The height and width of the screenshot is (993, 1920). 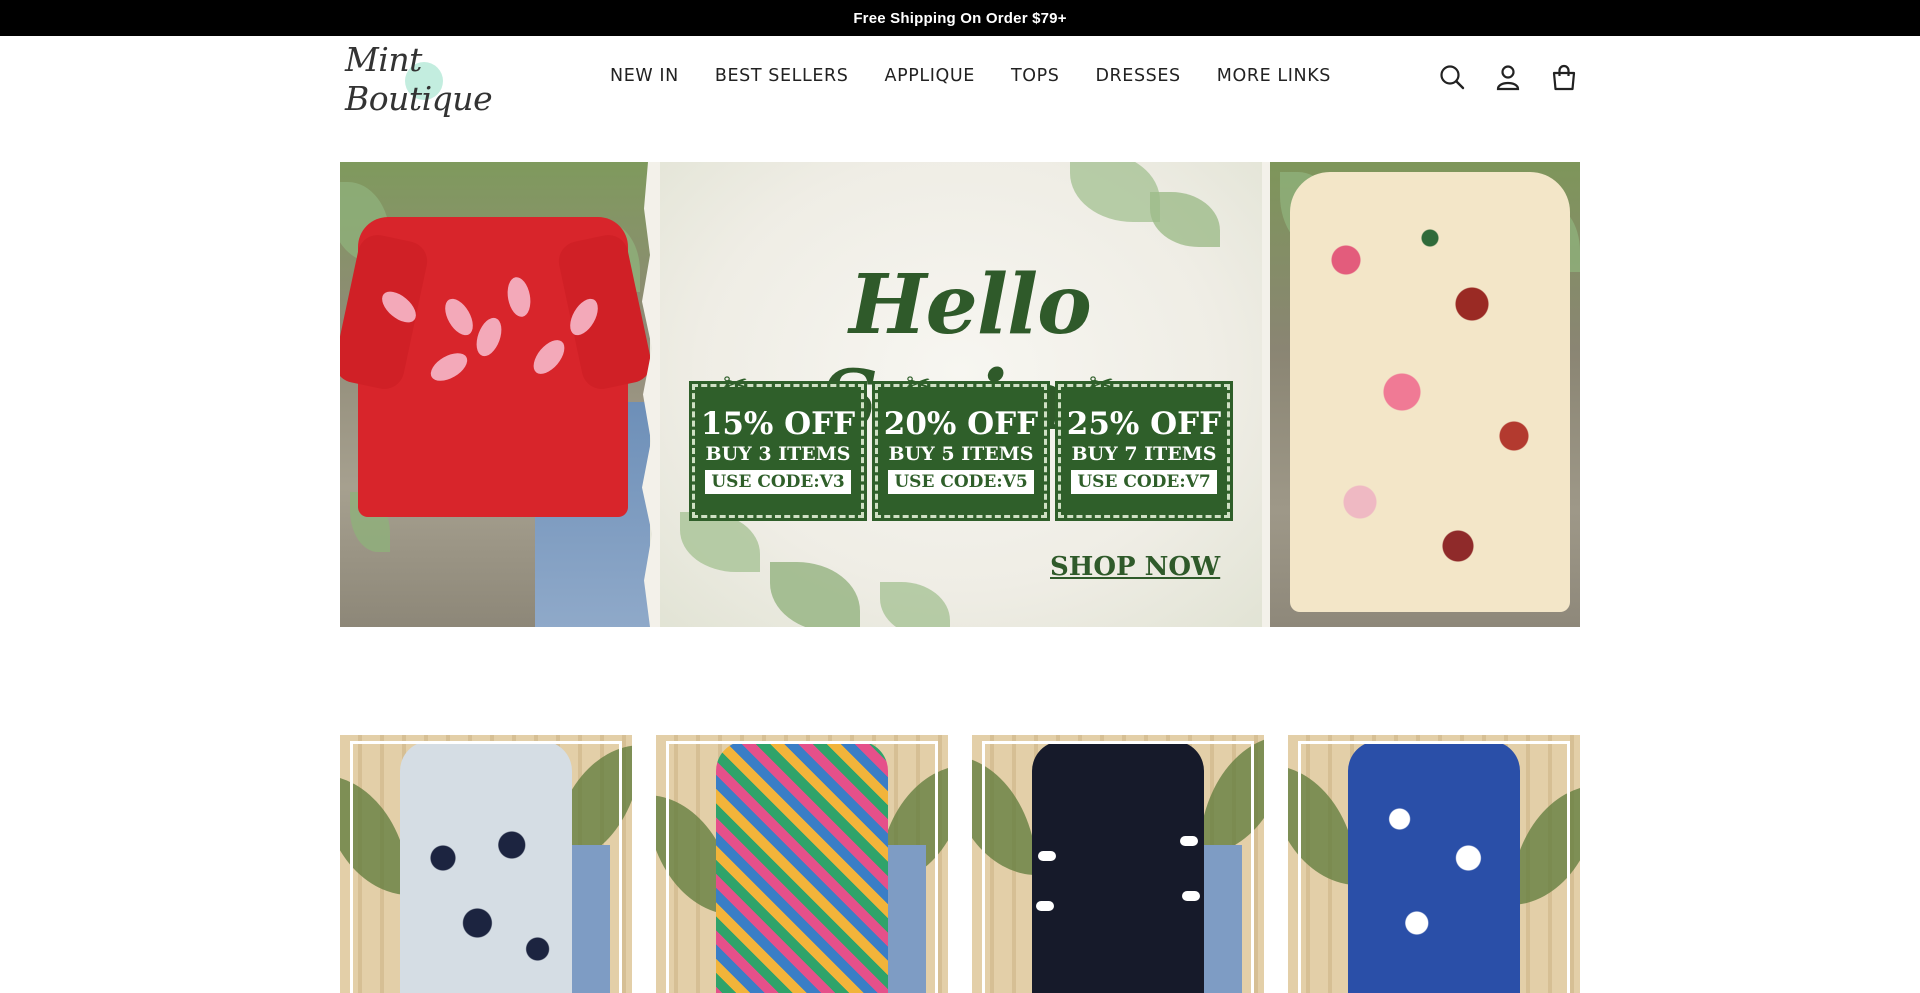 What do you see at coordinates (1144, 481) in the screenshot?
I see `coupon-code: USE CODE:V7` at bounding box center [1144, 481].